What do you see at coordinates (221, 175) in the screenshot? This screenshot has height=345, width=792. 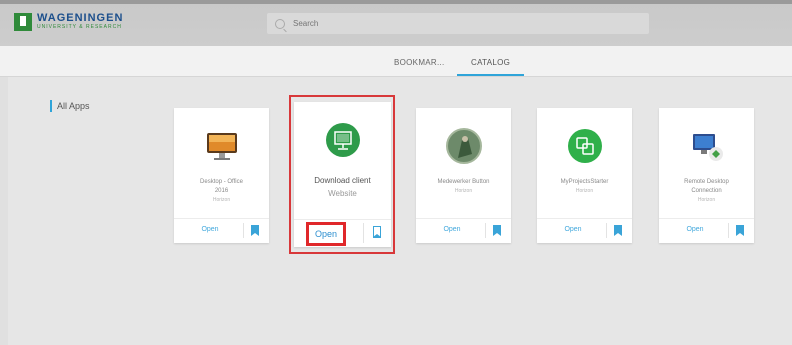 I see `app-card: Desktop - Office 2016 Horizon Open` at bounding box center [221, 175].